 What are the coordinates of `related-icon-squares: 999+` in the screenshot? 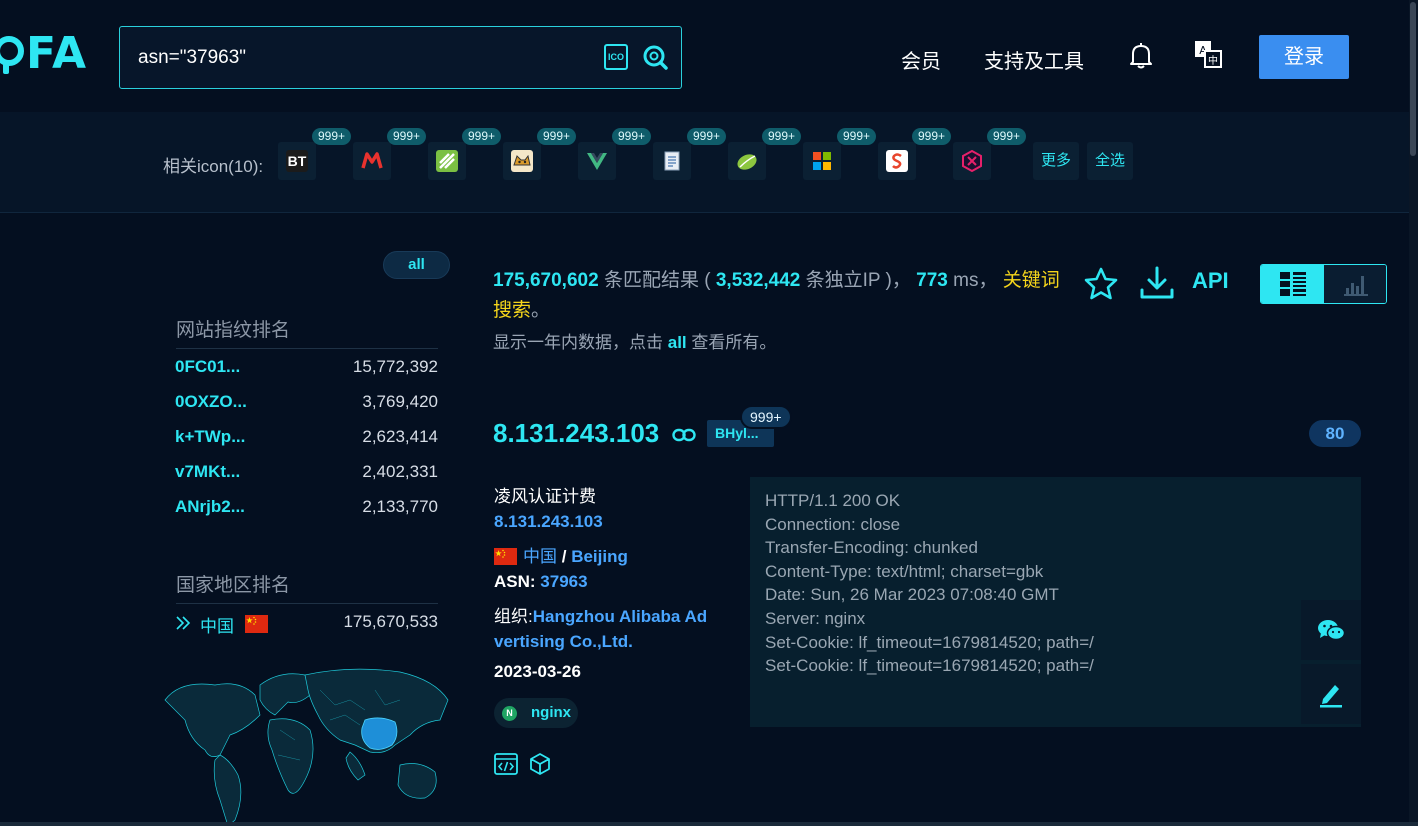 It's located at (840, 154).